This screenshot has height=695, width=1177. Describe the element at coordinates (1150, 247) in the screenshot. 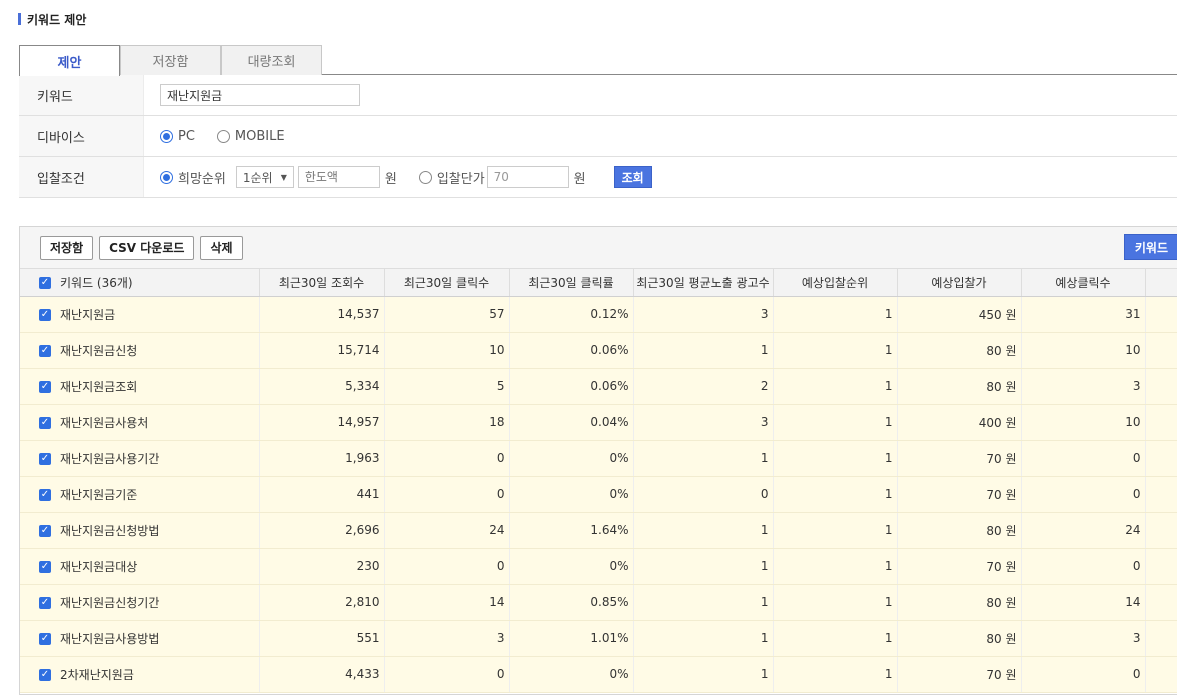

I see `keyword-add-button: 키워드` at that location.